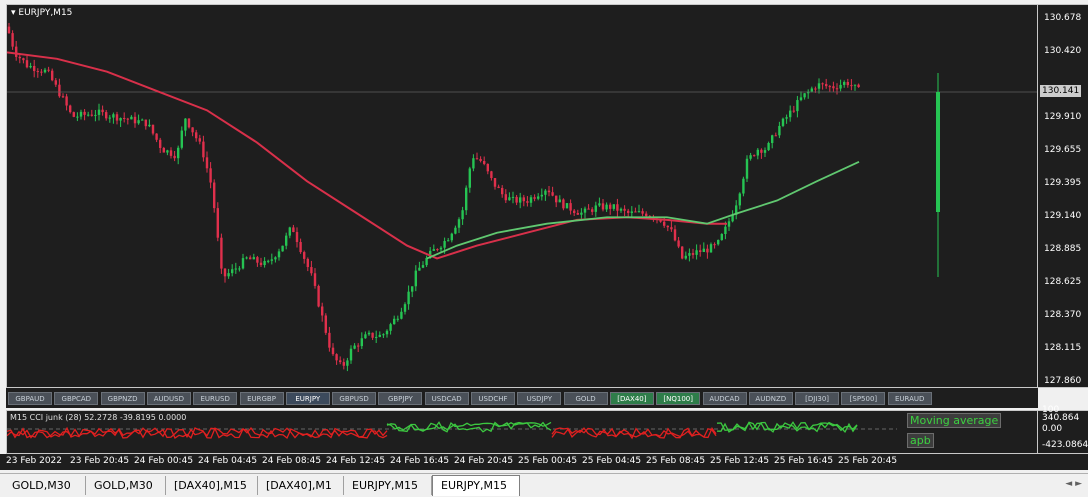 The width and height of the screenshot is (1088, 497). I want to click on symbol-button: EURAUD, so click(909, 398).